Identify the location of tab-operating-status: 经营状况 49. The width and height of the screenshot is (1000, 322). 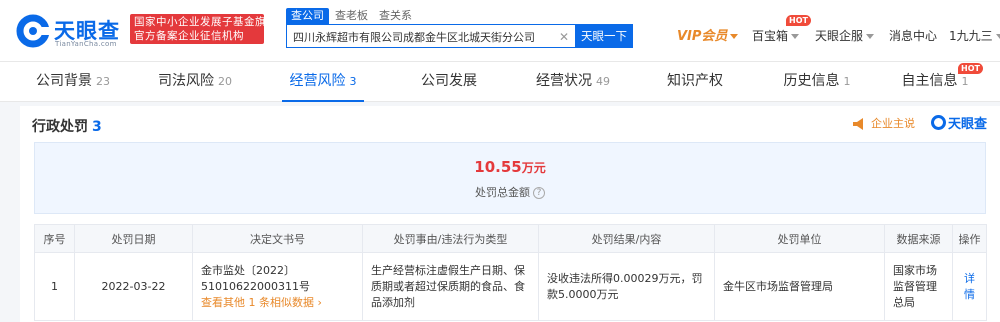
(573, 82).